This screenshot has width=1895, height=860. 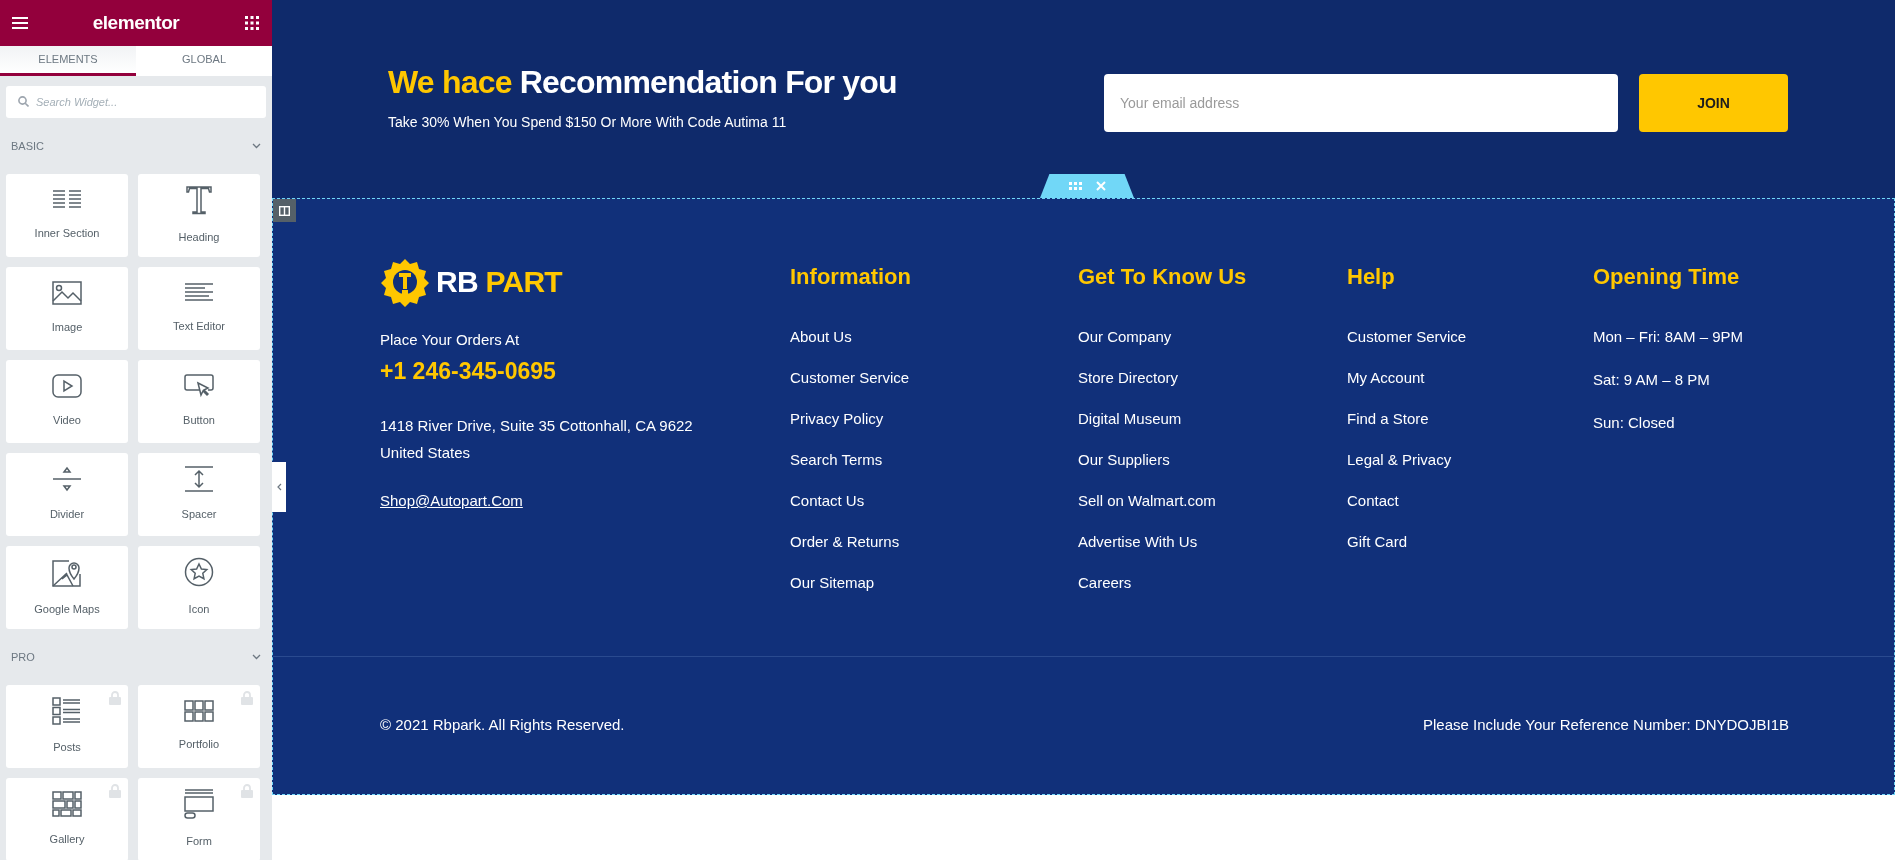 What do you see at coordinates (199, 479) in the screenshot?
I see `spacer-icon` at bounding box center [199, 479].